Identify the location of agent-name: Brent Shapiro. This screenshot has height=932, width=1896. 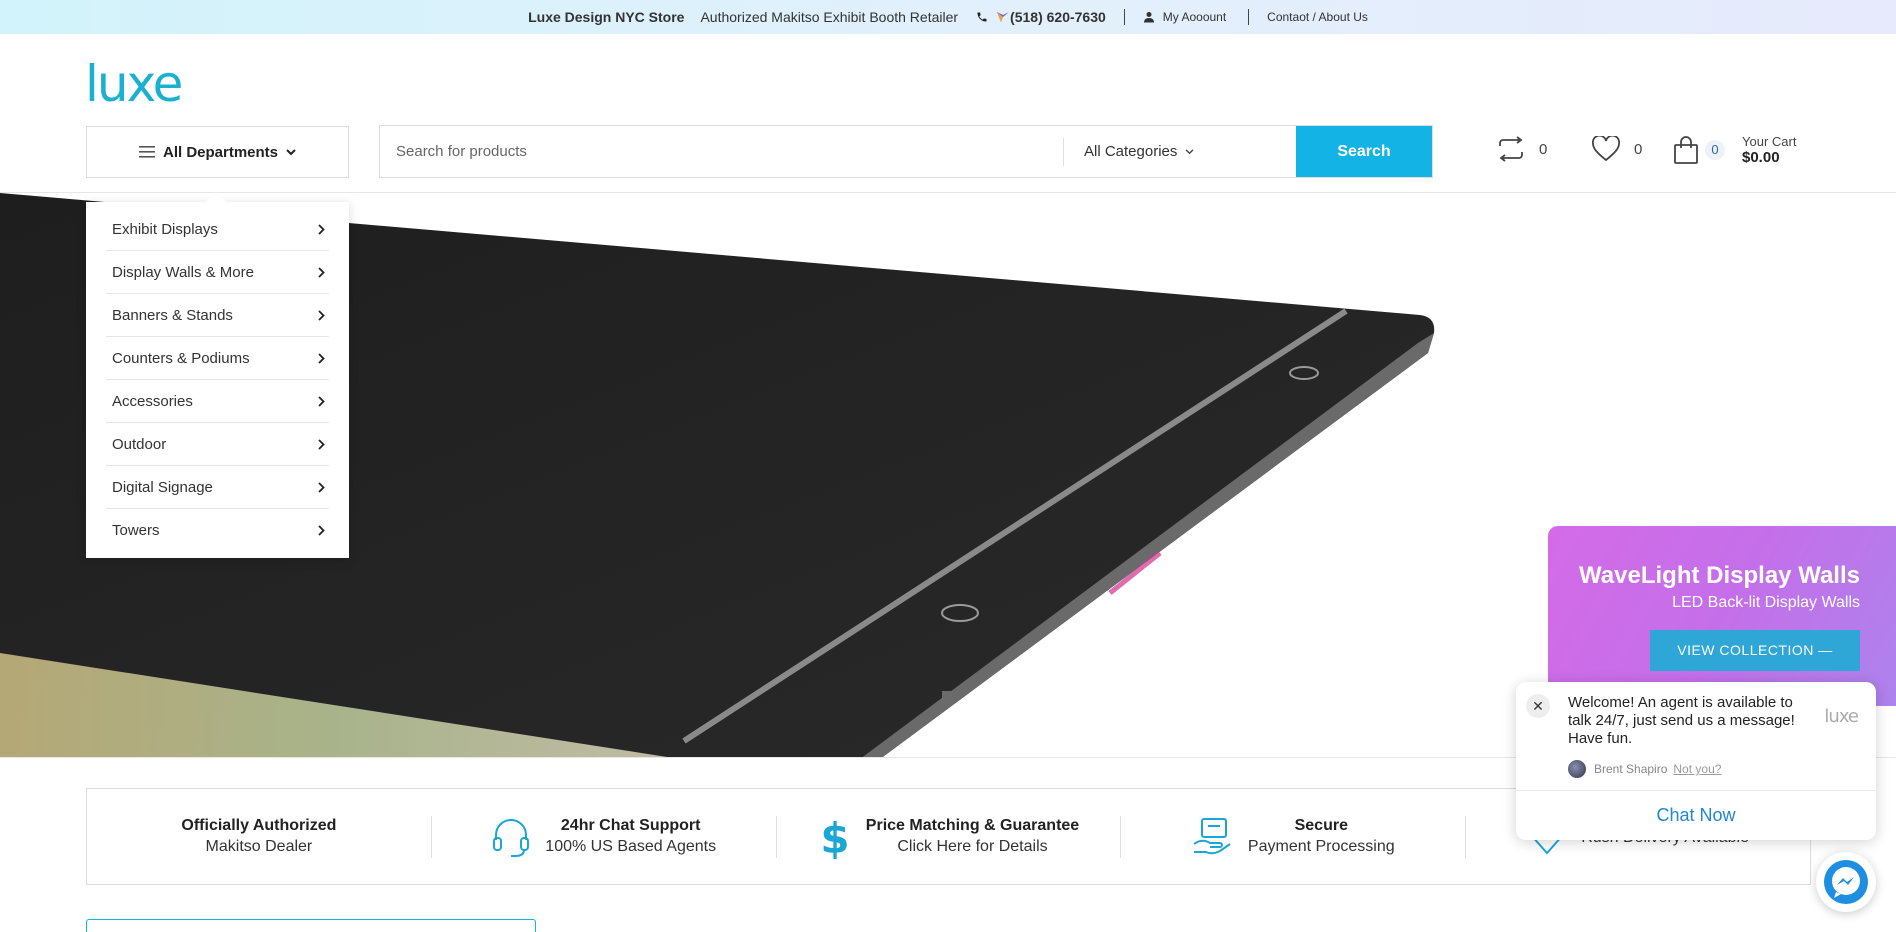
(1631, 769).